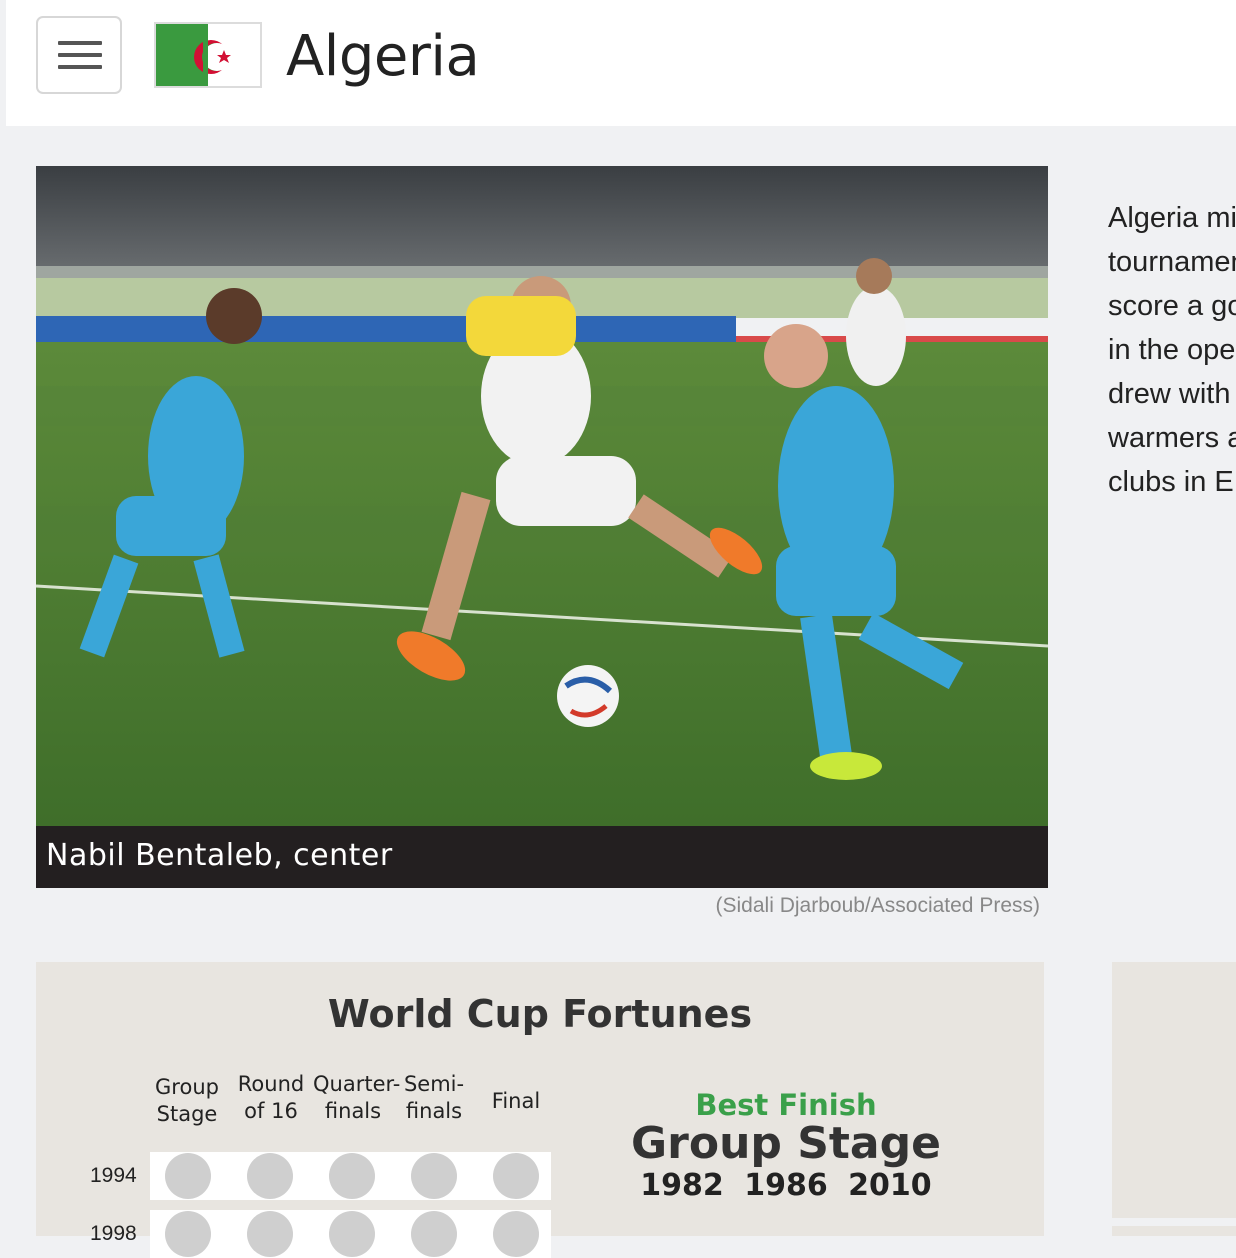 This screenshot has width=1236, height=1258. Describe the element at coordinates (187, 1087) in the screenshot. I see `column-header-line: Group` at that location.